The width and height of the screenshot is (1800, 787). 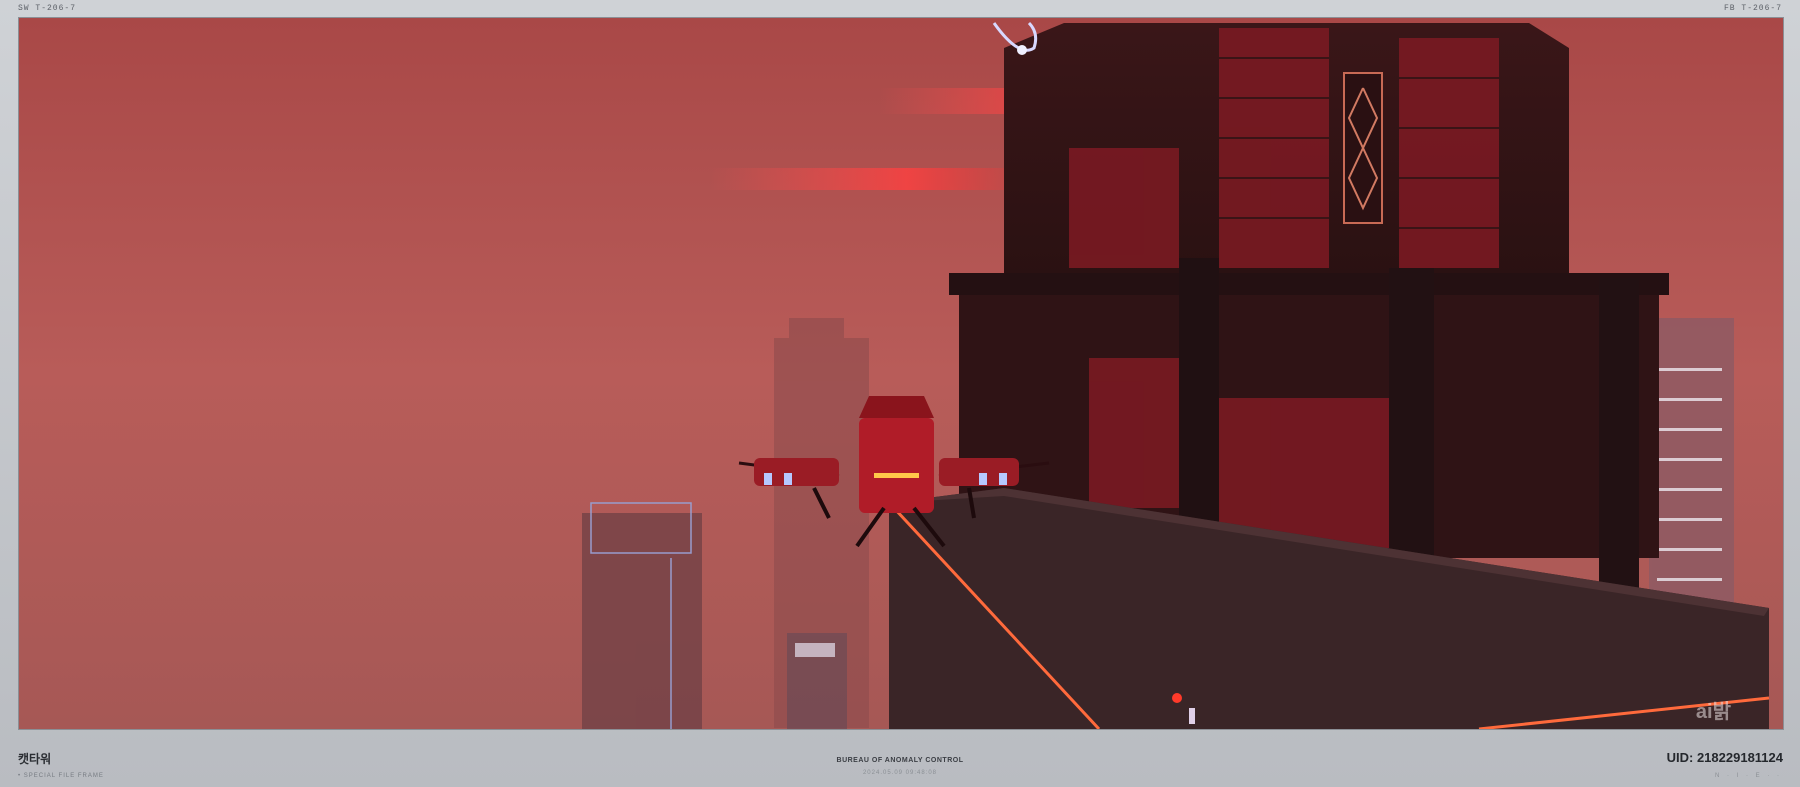 What do you see at coordinates (1691, 463) in the screenshot?
I see `distant-building-right` at bounding box center [1691, 463].